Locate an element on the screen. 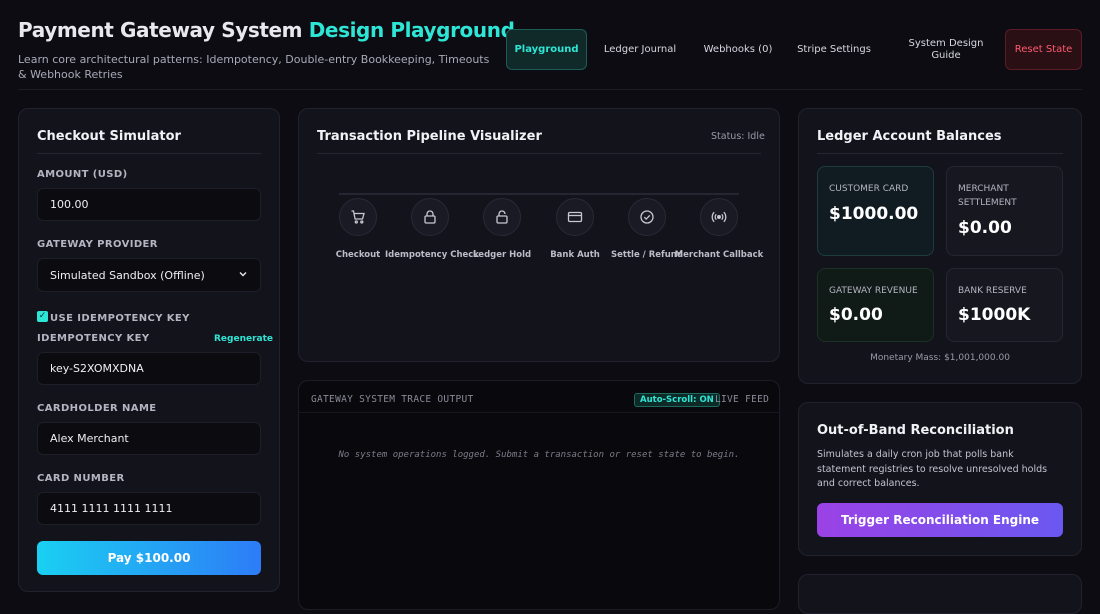 Image resolution: width=1100 pixels, height=614 pixels. trace-title: GATEWAY SYSTEM TRACE OUTPUT is located at coordinates (392, 399).